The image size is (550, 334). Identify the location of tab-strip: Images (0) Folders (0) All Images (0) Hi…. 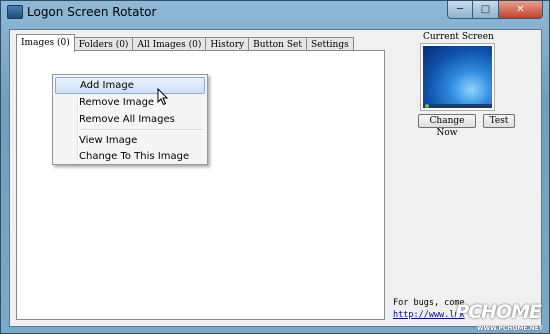
(185, 43).